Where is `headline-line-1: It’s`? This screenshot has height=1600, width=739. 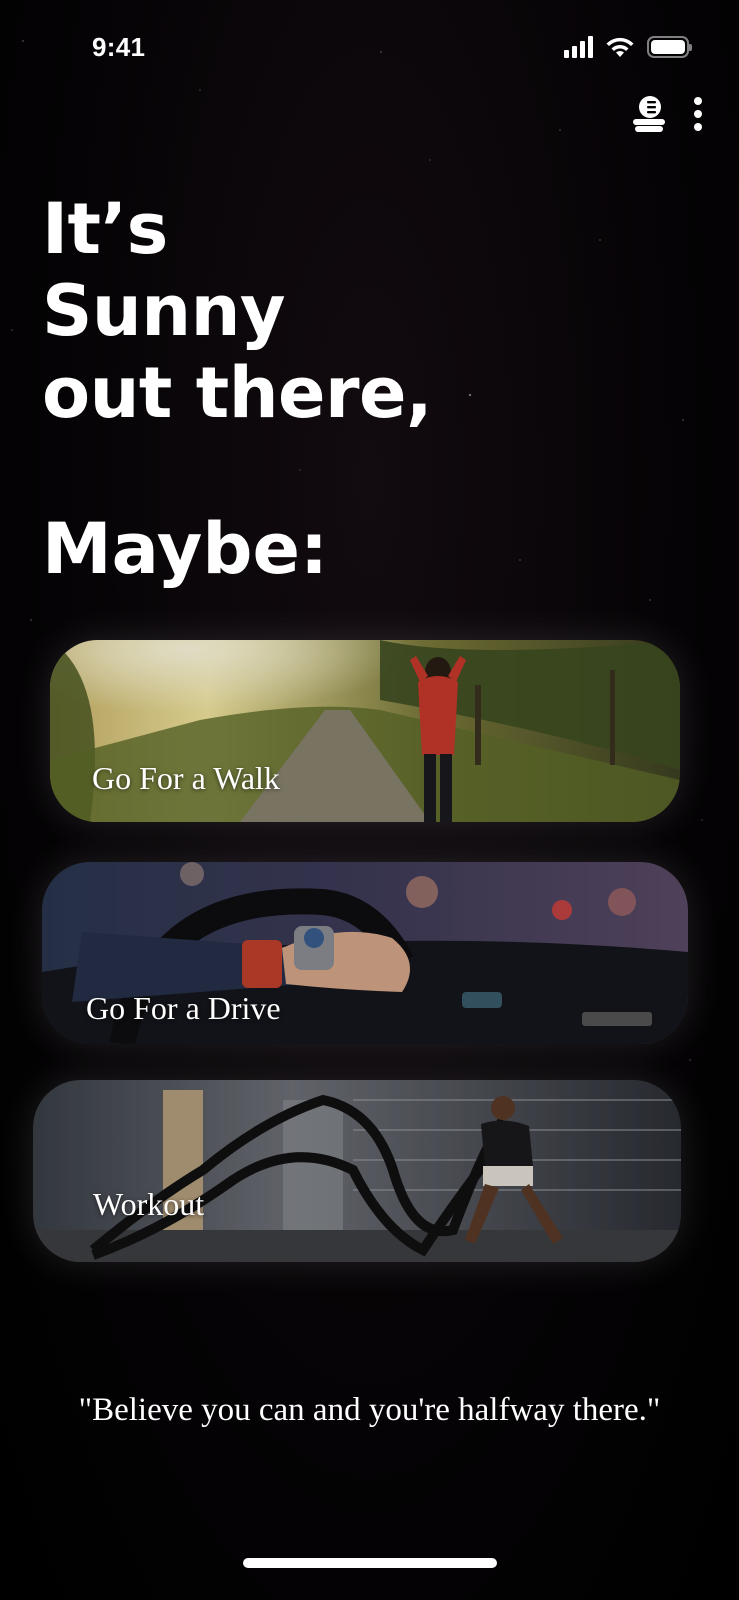 headline-line-1: It’s is located at coordinates (105, 229).